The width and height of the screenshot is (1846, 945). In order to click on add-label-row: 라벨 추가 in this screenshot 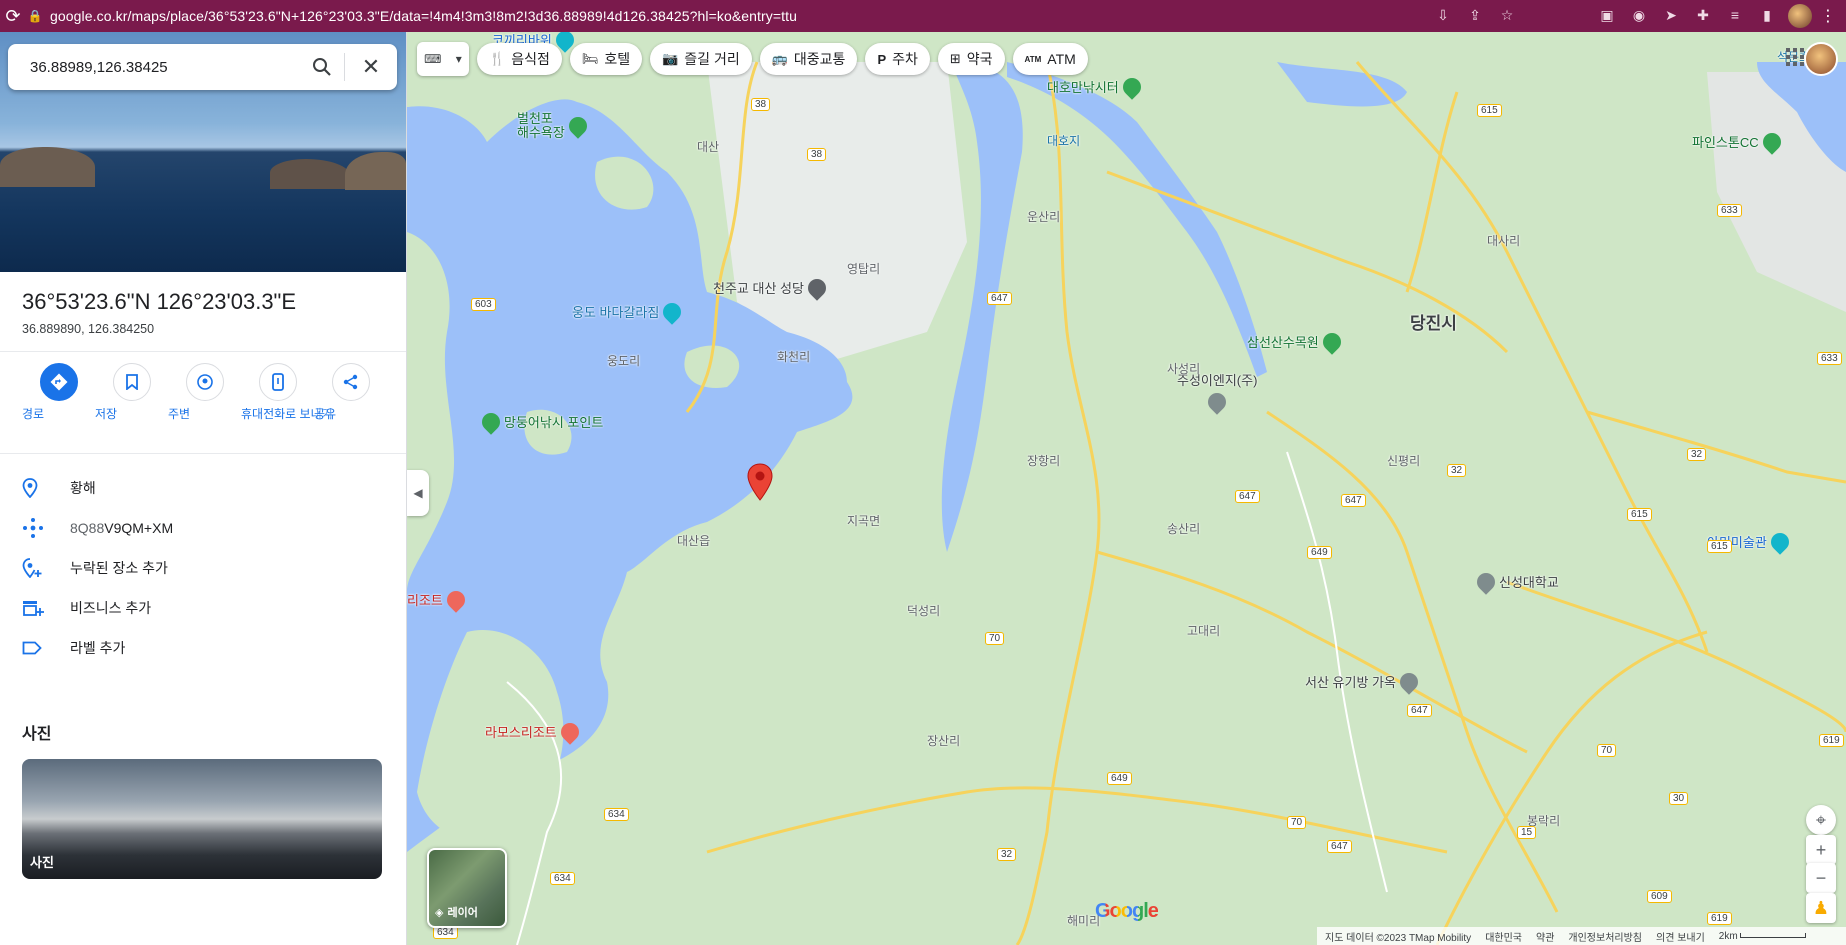, I will do `click(207, 648)`.